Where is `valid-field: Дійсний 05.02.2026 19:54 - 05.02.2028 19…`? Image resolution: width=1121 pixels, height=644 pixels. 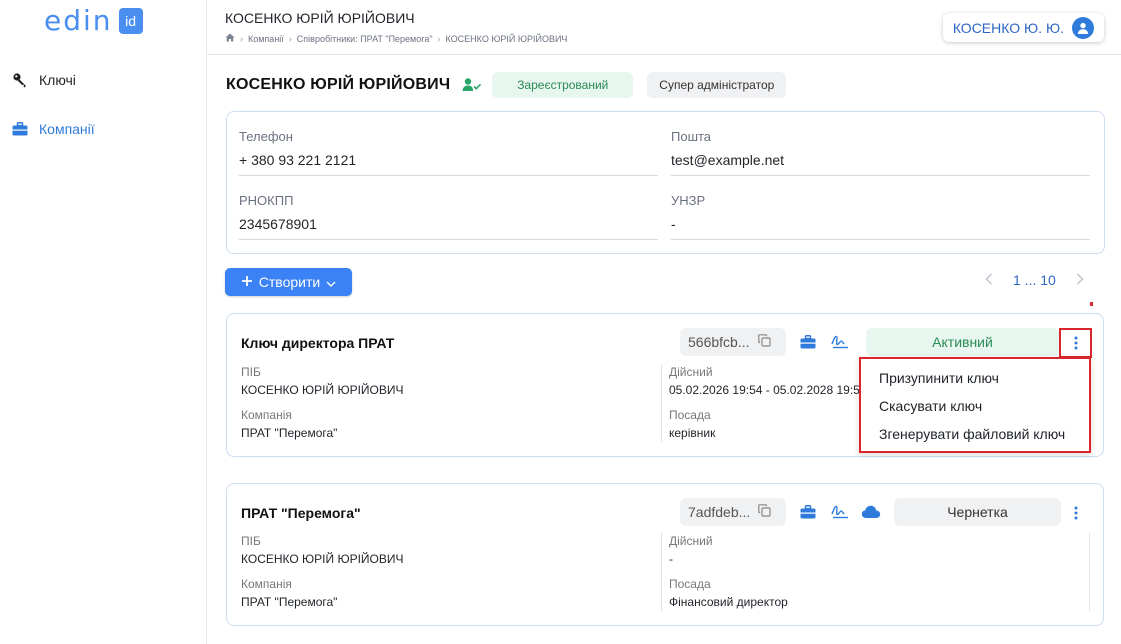 valid-field: Дійсний 05.02.2026 19:54 - 05.02.2028 19… is located at coordinates (764, 381).